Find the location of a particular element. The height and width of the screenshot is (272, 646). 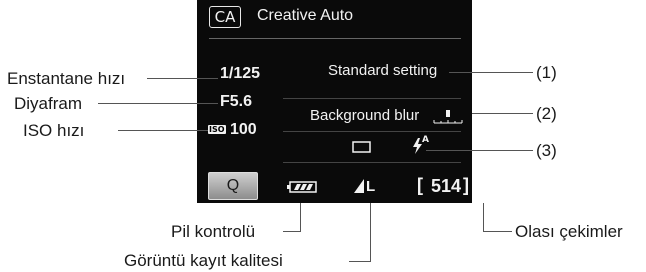

leader-battery-h is located at coordinates (292, 231).